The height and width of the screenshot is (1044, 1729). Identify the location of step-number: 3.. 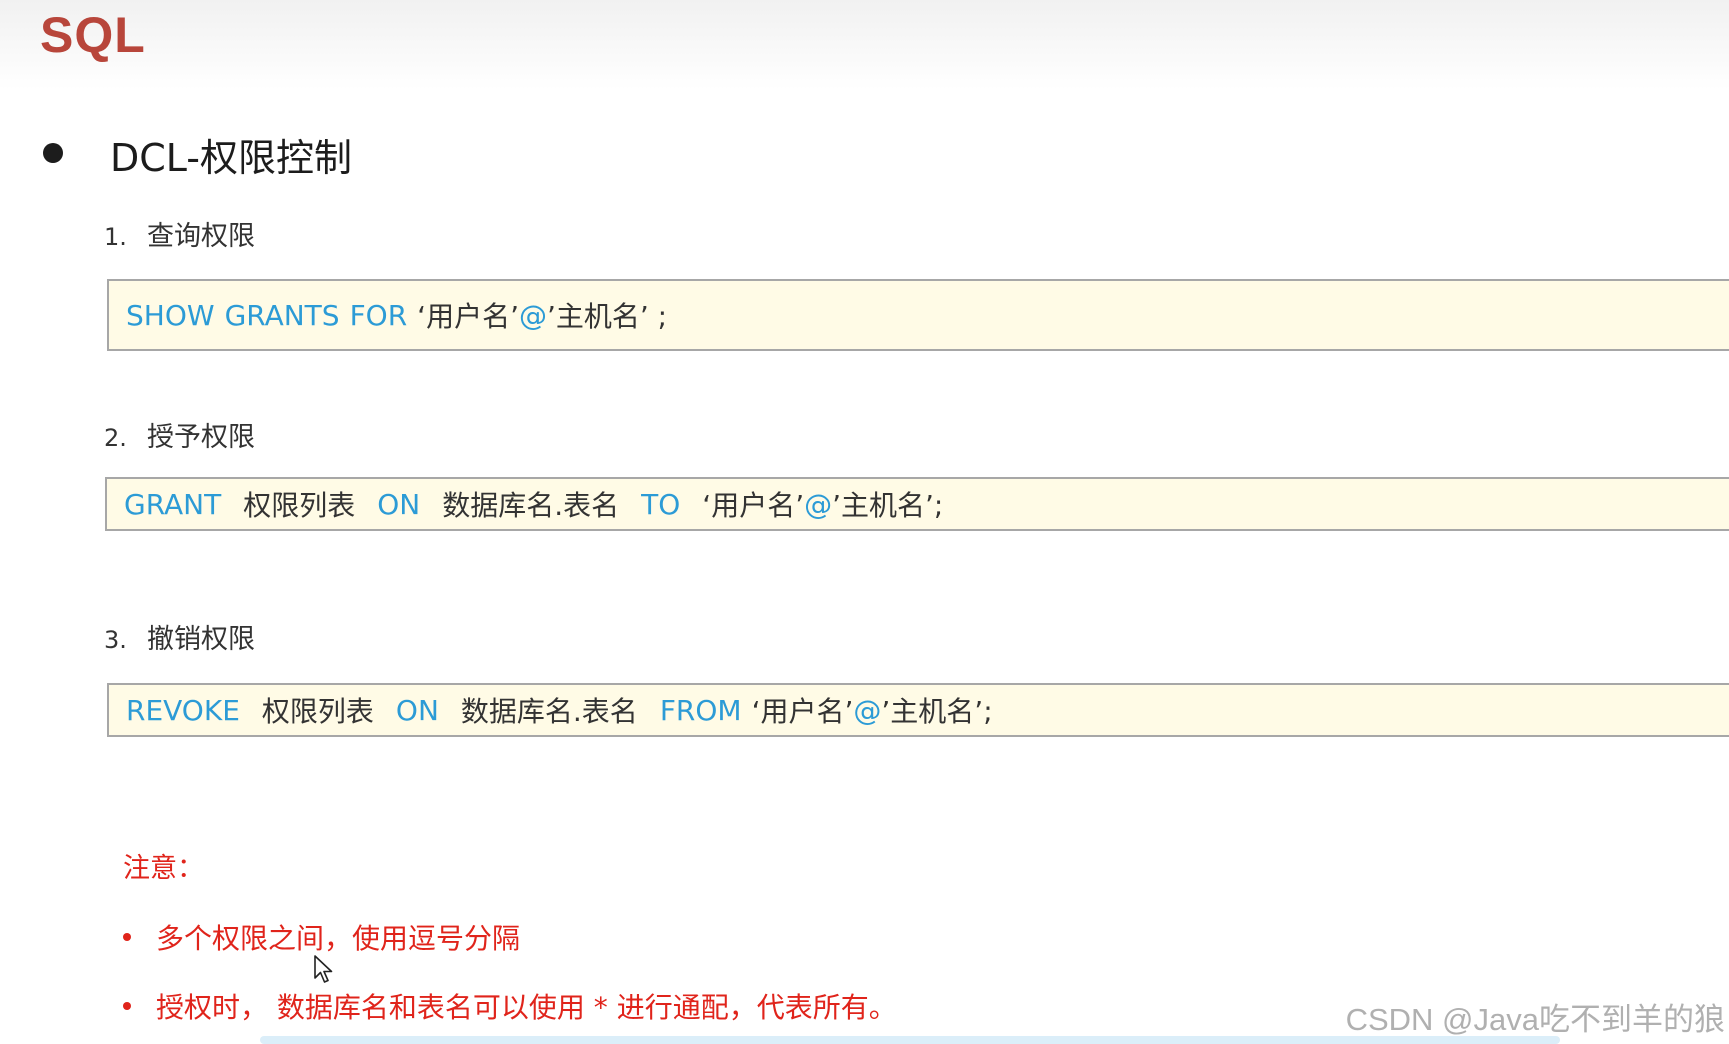
(115, 640).